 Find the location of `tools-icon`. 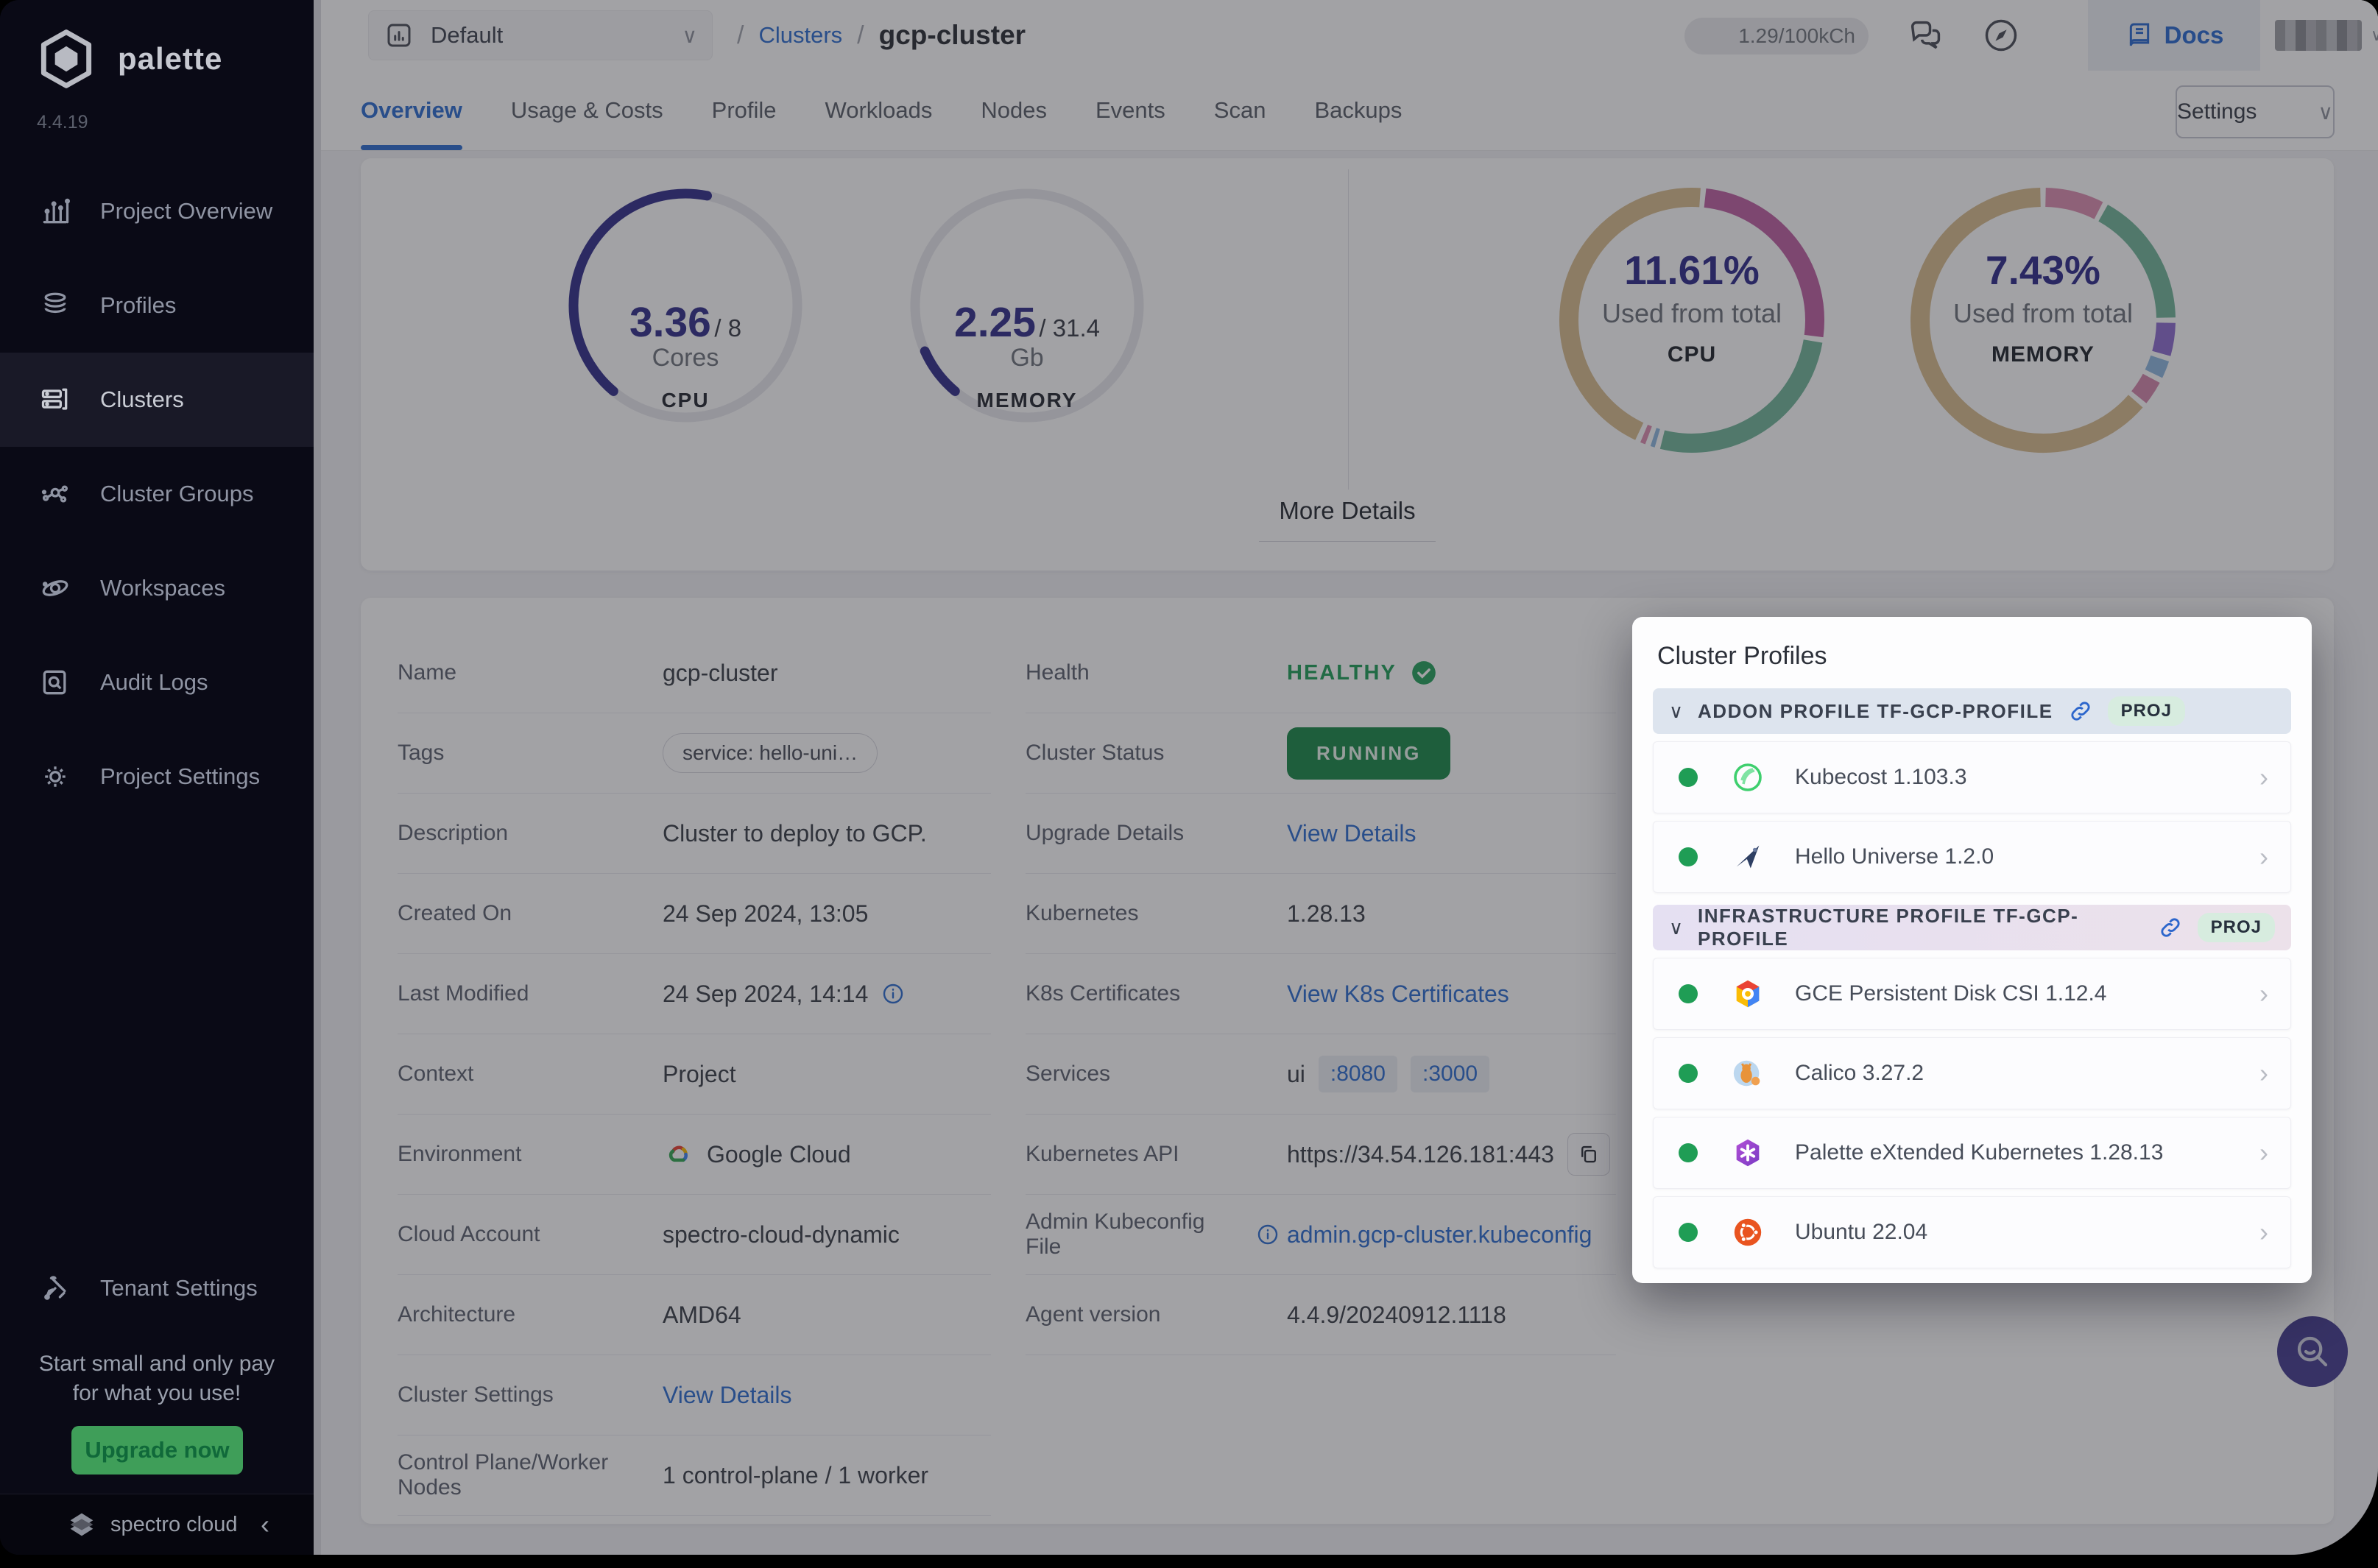

tools-icon is located at coordinates (55, 1288).